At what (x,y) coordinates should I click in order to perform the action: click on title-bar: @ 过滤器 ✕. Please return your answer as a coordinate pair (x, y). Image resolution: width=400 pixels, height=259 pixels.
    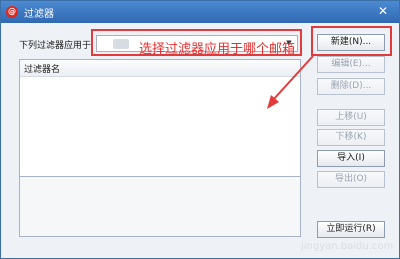
    Looking at the image, I should click on (200, 12).